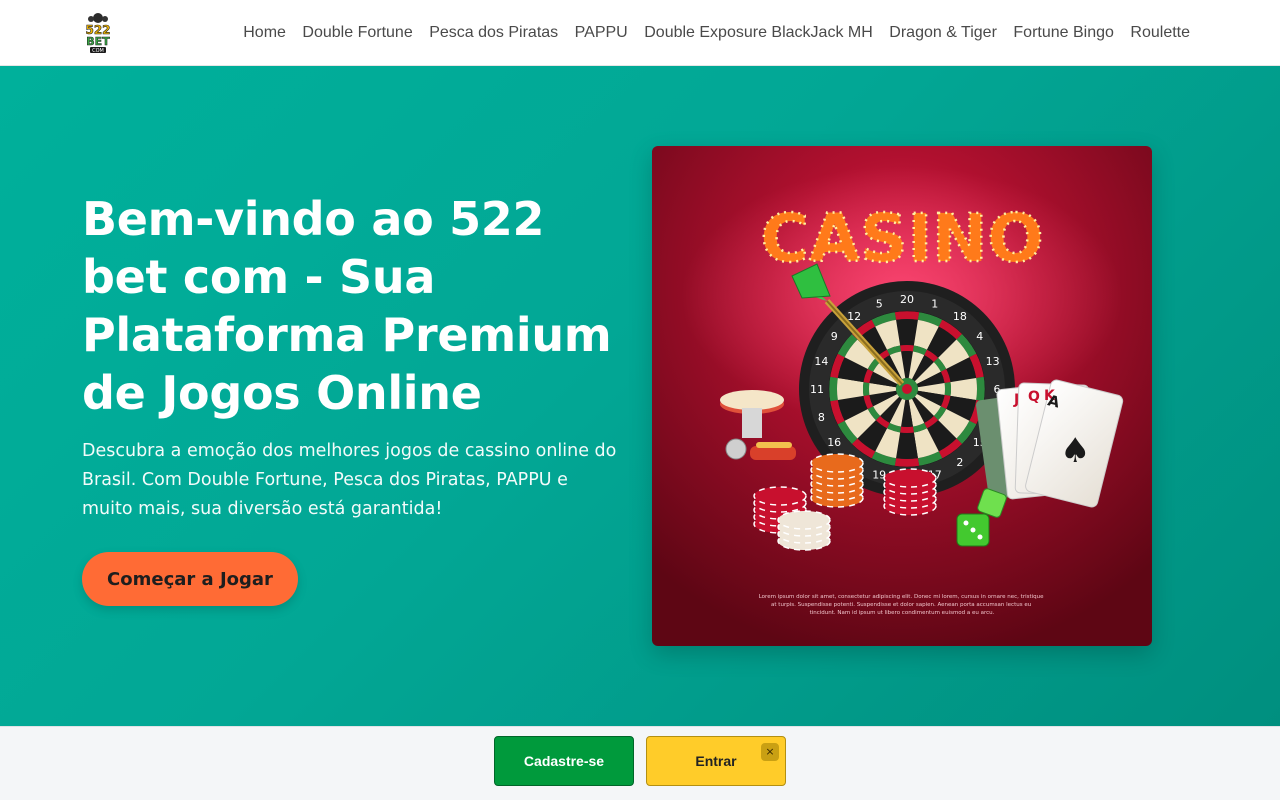  What do you see at coordinates (357, 33) in the screenshot?
I see `nav-double-fortune: Double Fortune` at bounding box center [357, 33].